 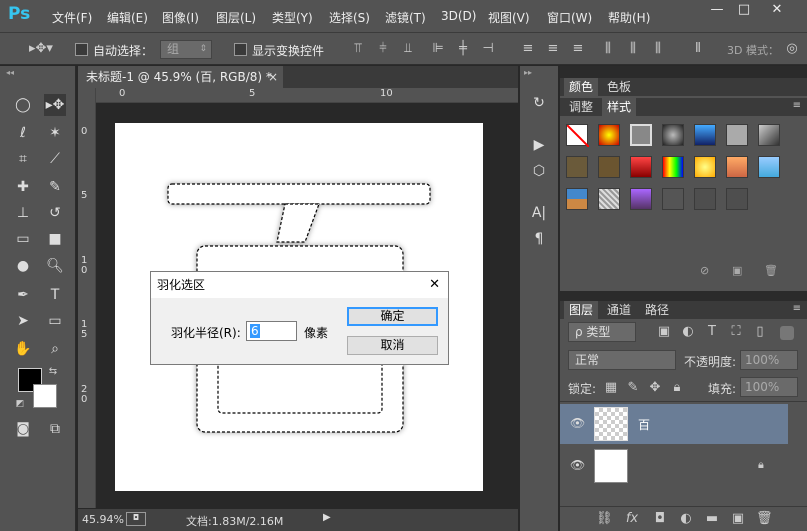 I want to click on eyedropper-icon: ⟋, so click(x=55, y=159).